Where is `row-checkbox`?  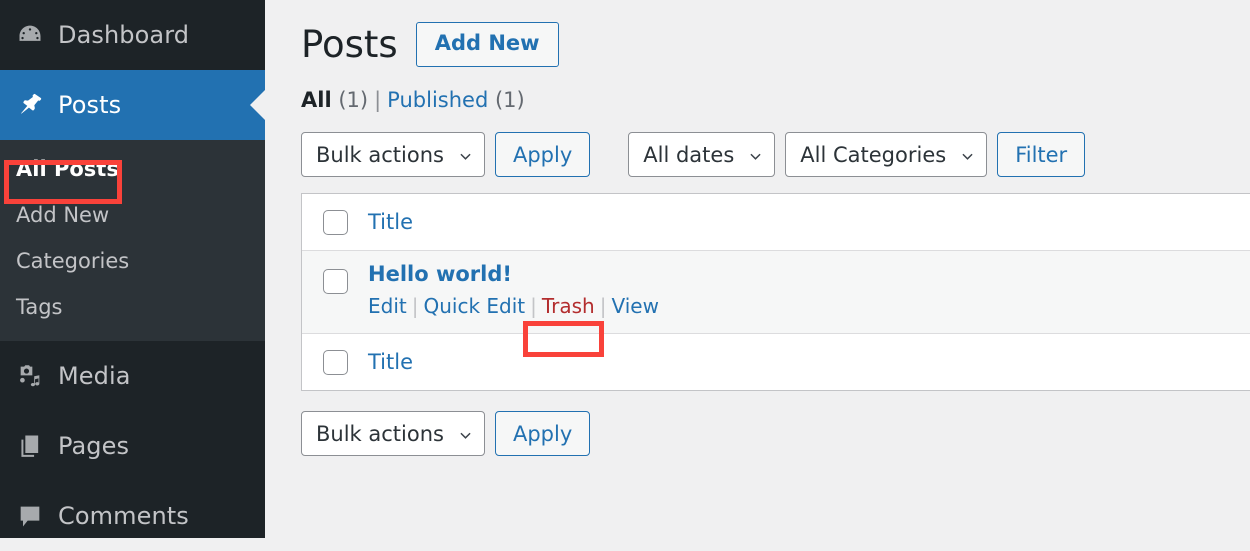
row-checkbox is located at coordinates (335, 282).